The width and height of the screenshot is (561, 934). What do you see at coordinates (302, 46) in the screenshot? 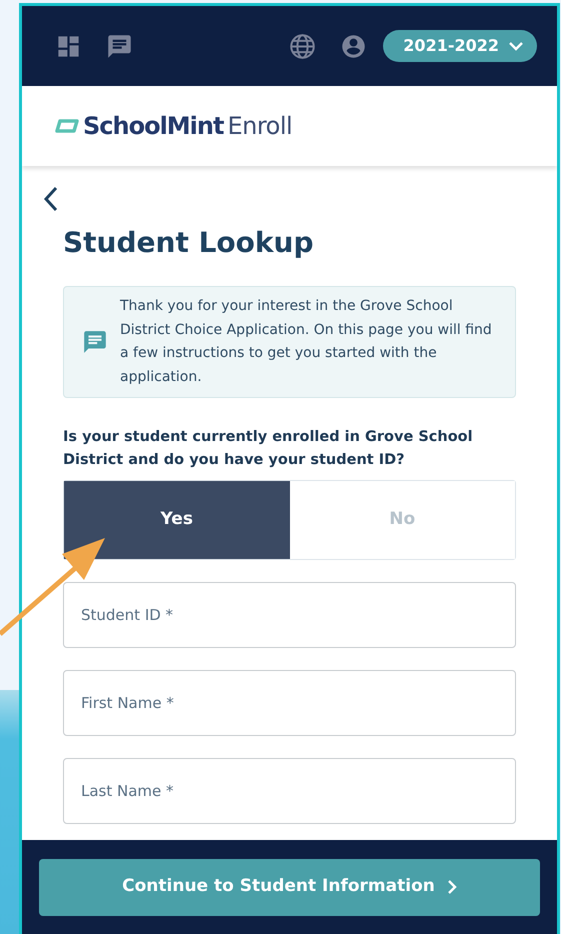
I see `globe-icon` at bounding box center [302, 46].